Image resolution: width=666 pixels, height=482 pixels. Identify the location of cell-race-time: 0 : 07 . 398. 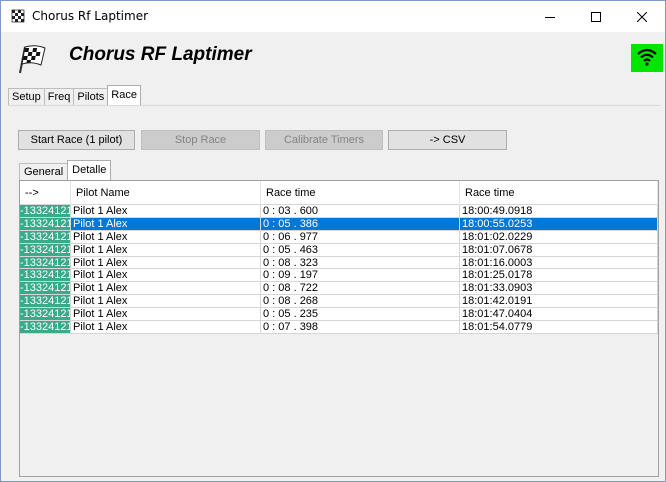
(360, 327).